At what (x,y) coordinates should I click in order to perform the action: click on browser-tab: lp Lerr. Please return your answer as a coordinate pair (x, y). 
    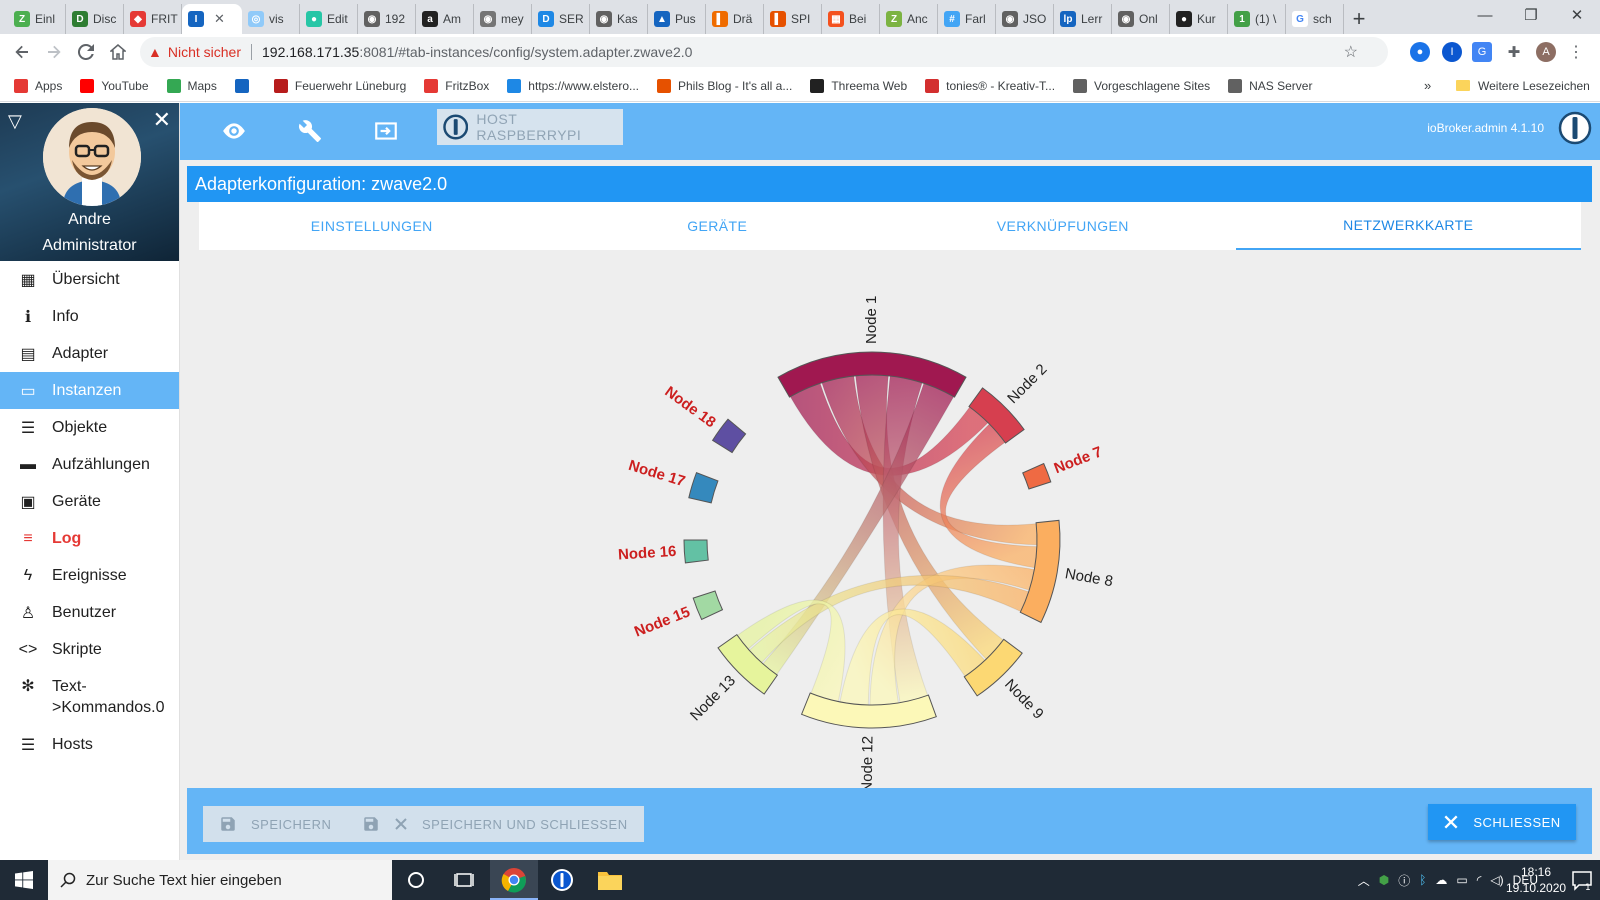
    Looking at the image, I should click on (1083, 19).